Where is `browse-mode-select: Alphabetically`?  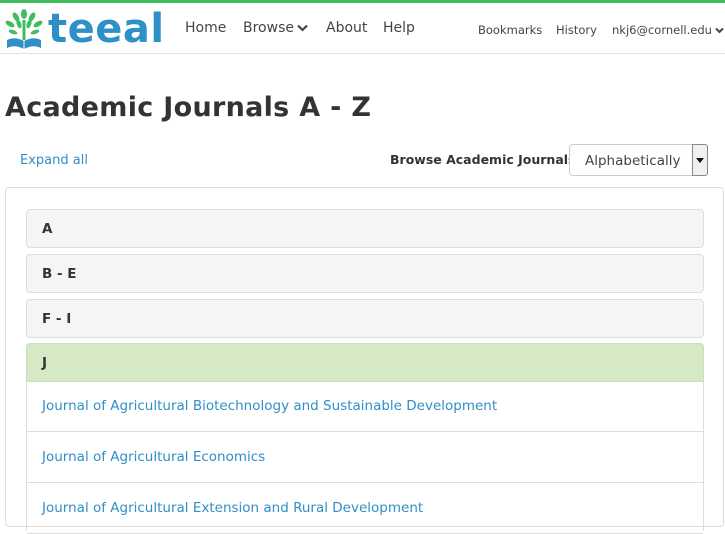 browse-mode-select: Alphabetically is located at coordinates (638, 160).